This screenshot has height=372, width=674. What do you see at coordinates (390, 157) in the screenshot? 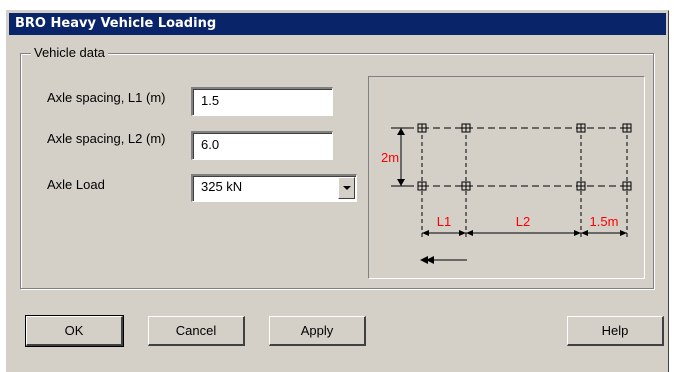
I see `height-label: 2m` at bounding box center [390, 157].